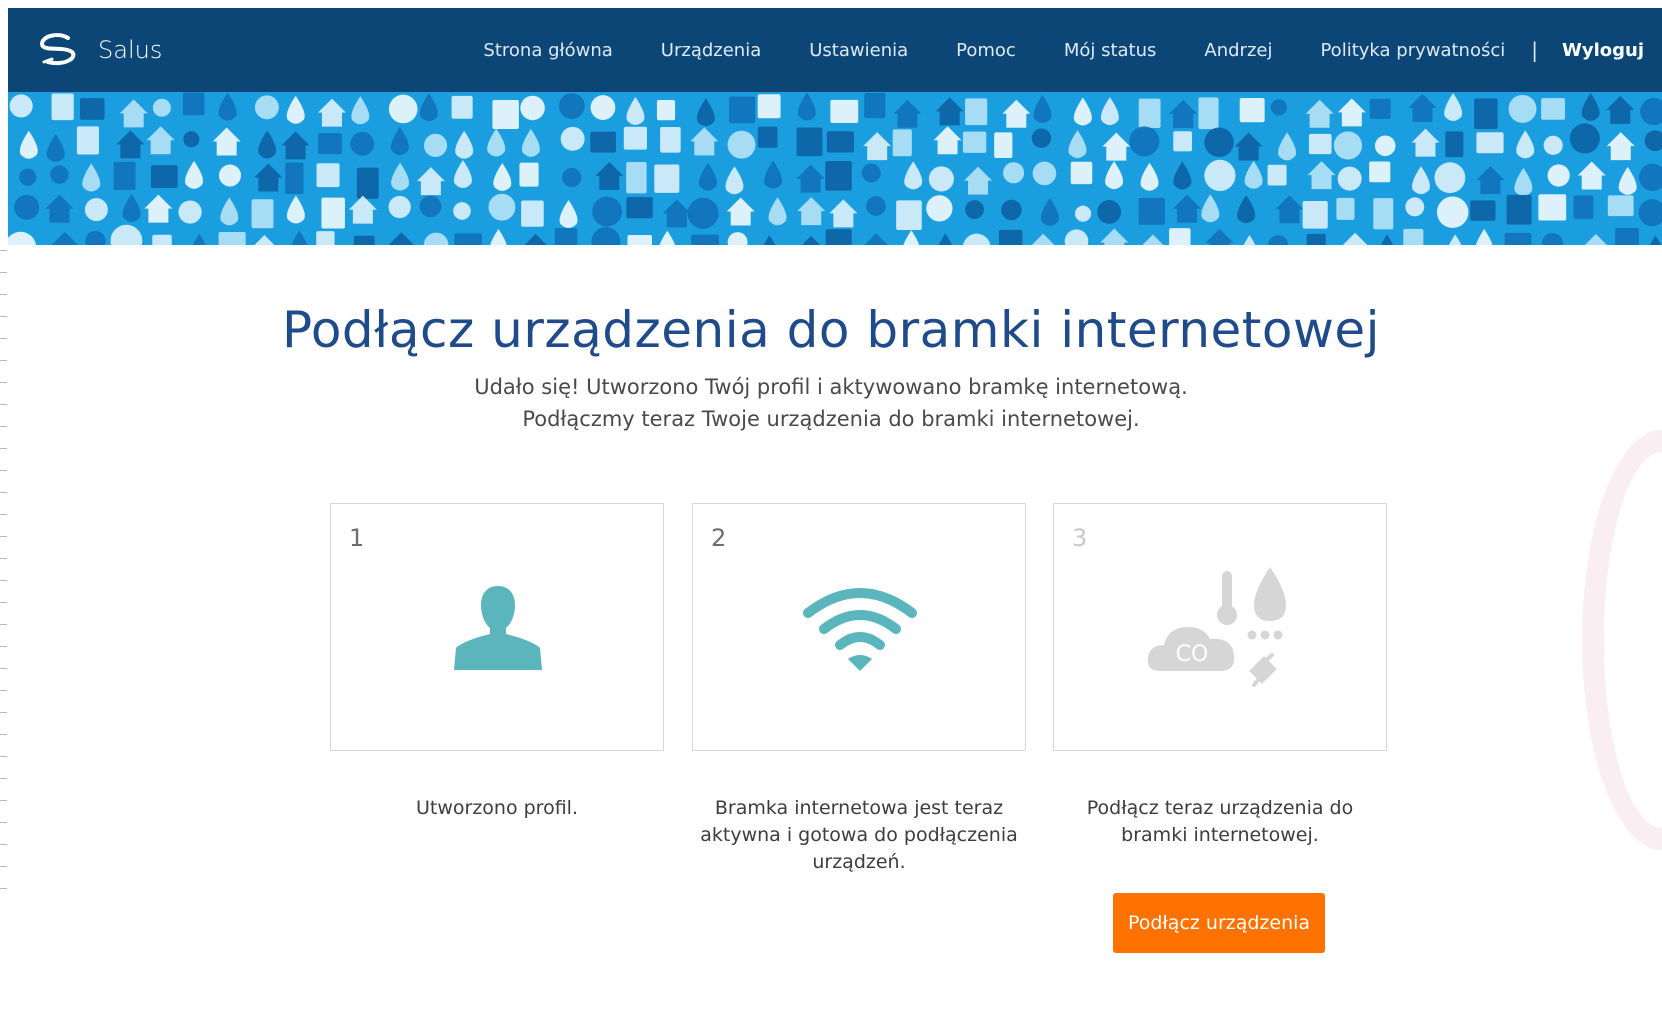 Image resolution: width=1662 pixels, height=1009 pixels. I want to click on nav-devices: Urządzenia, so click(711, 50).